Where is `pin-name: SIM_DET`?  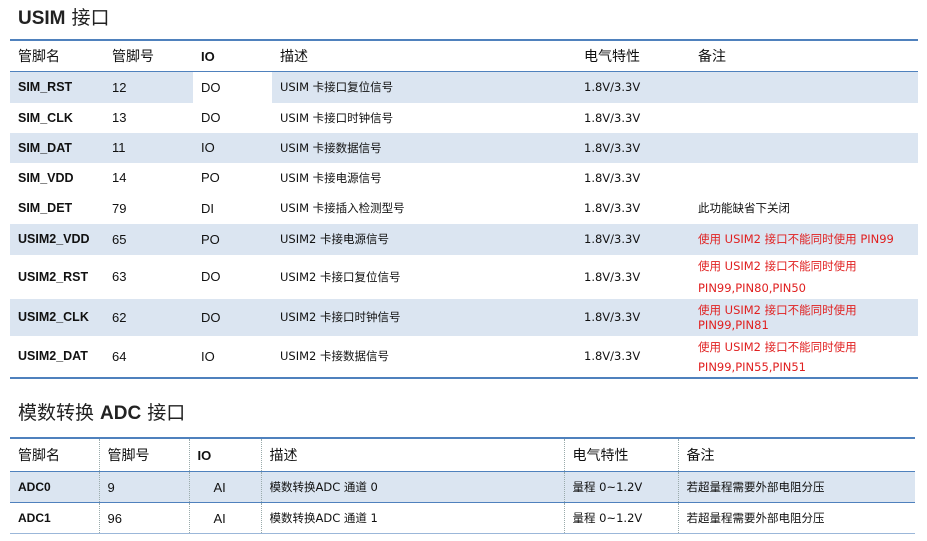
pin-name: SIM_DET is located at coordinates (45, 208).